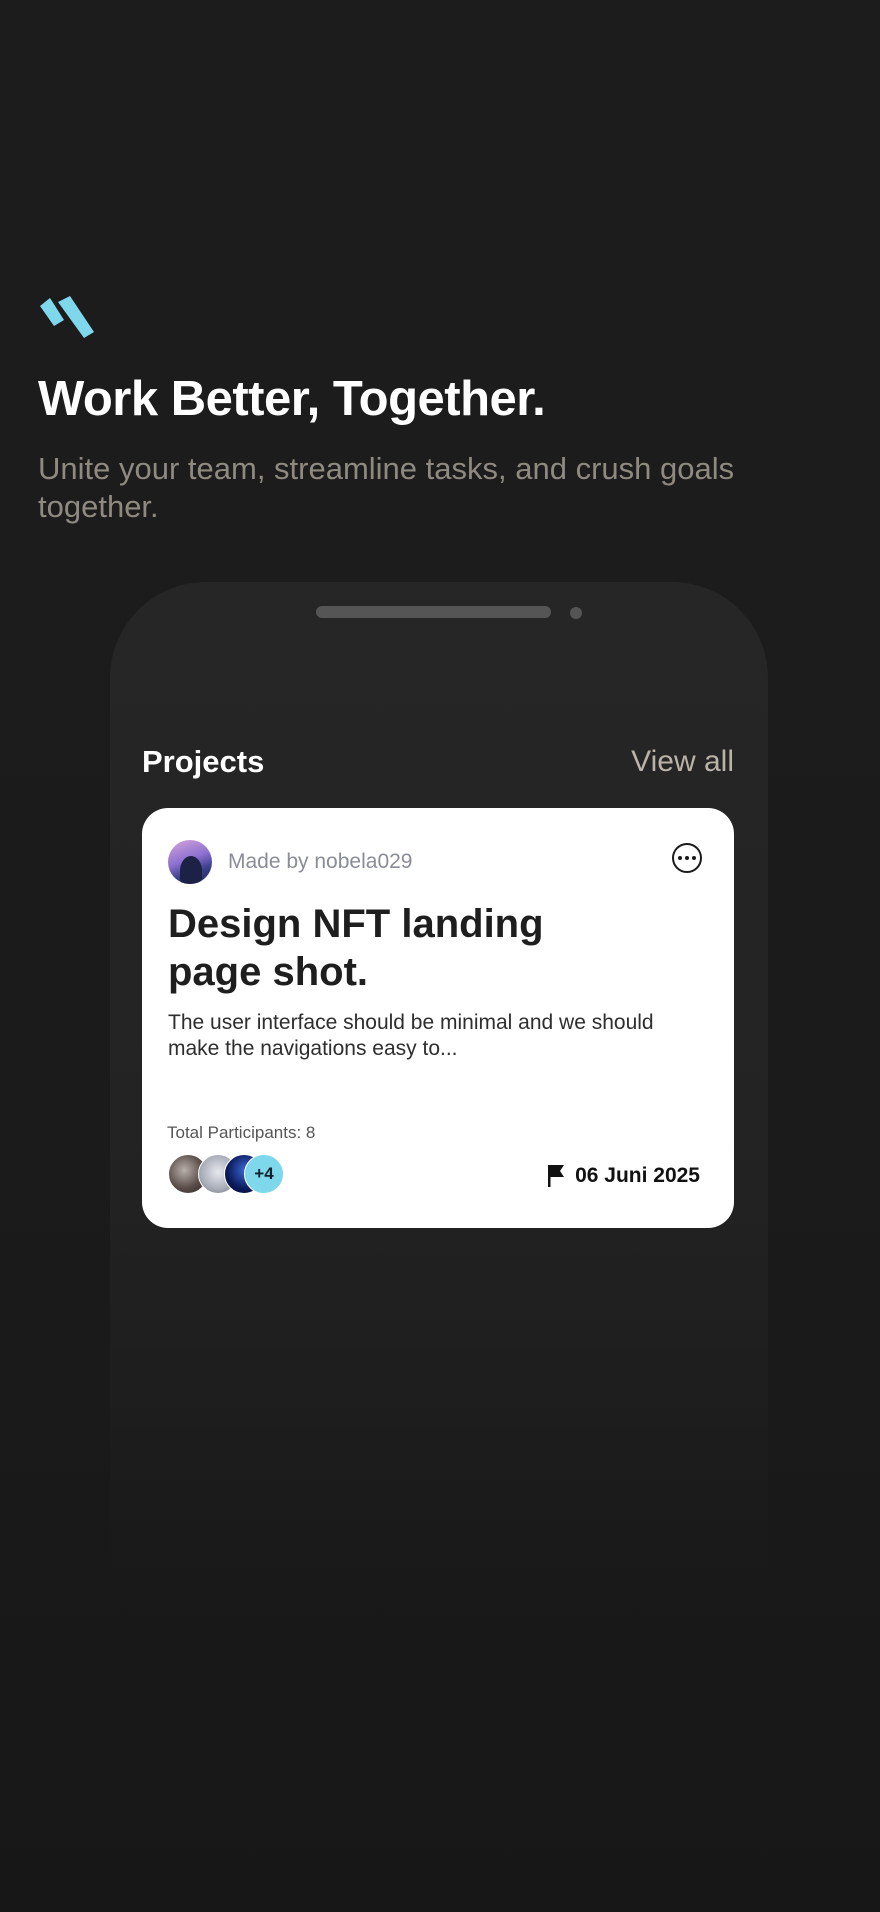 The image size is (880, 1912). I want to click on phone-speaker, so click(433, 612).